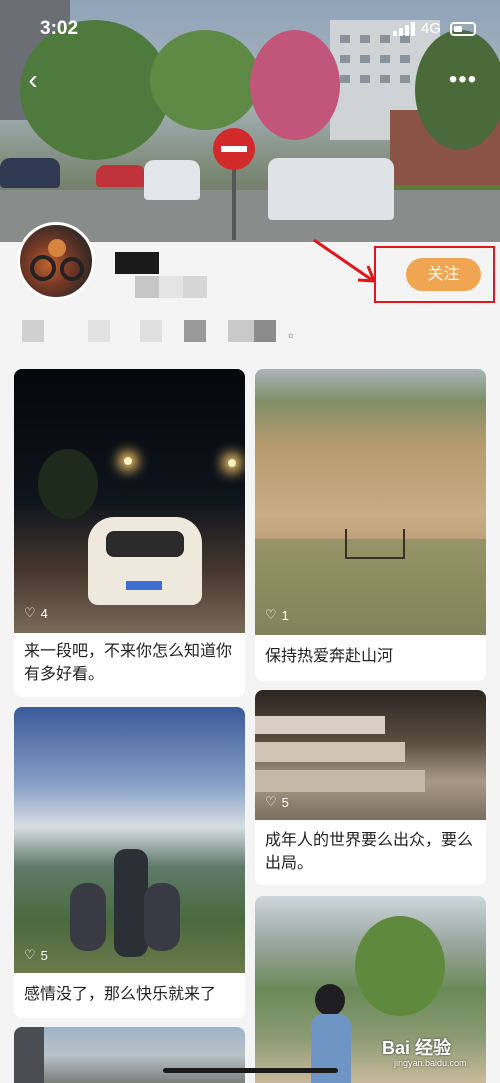 This screenshot has height=1083, width=500. What do you see at coordinates (431, 28) in the screenshot?
I see `network-type: 4G` at bounding box center [431, 28].